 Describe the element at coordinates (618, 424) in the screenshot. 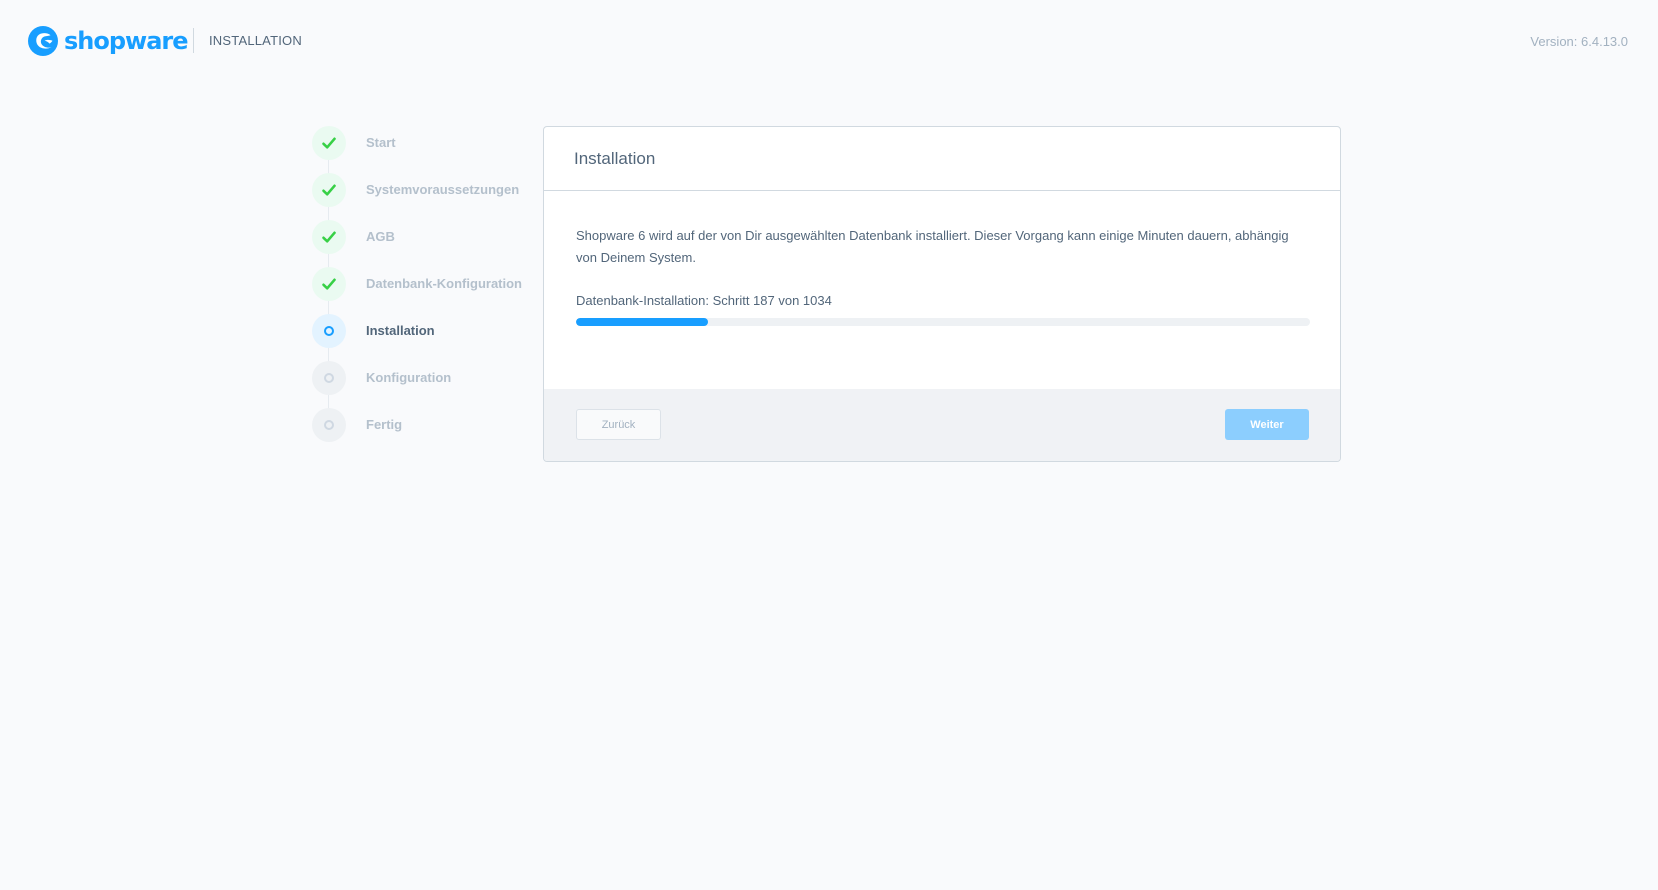

I see `back-button: Zurück` at that location.